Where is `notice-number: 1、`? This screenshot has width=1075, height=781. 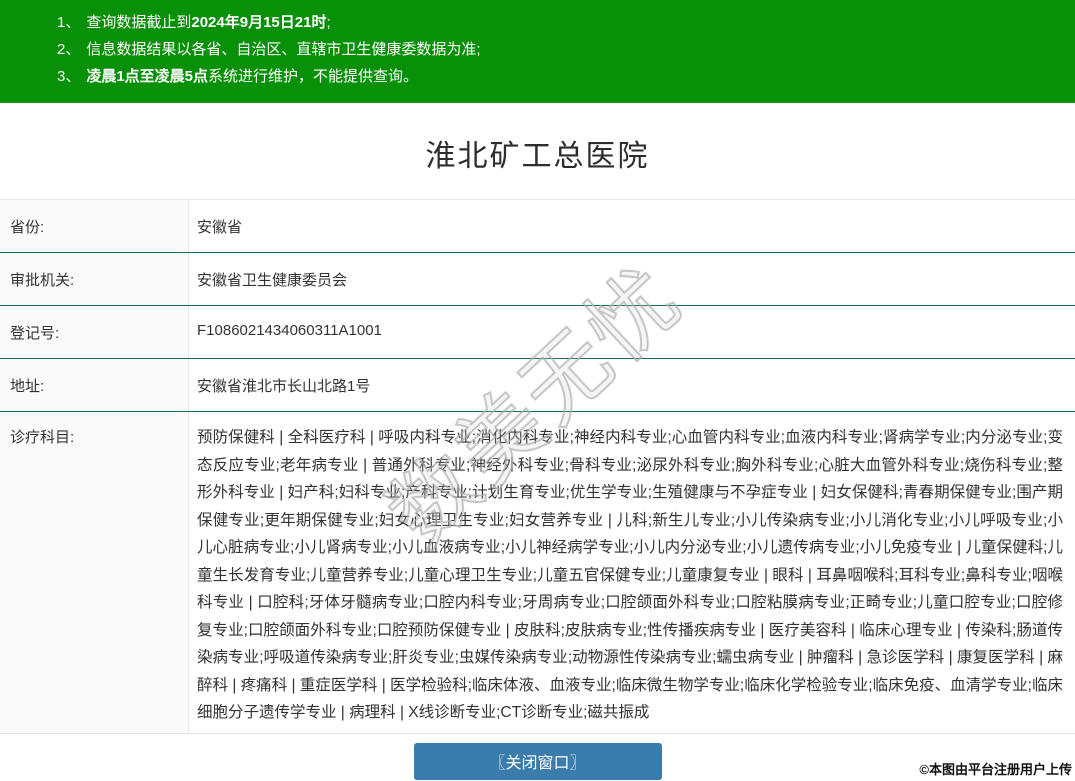
notice-number: 1、 is located at coordinates (69, 22).